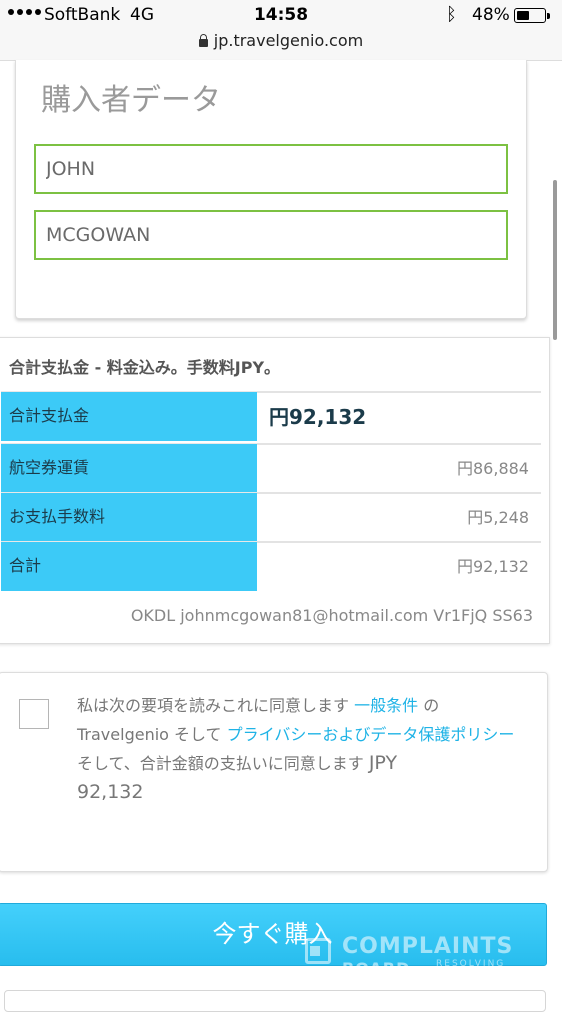 This screenshot has height=1012, width=562. I want to click on complaints-board-watermark: COMPLAINTS BOARD RESOLVING, so click(417, 956).